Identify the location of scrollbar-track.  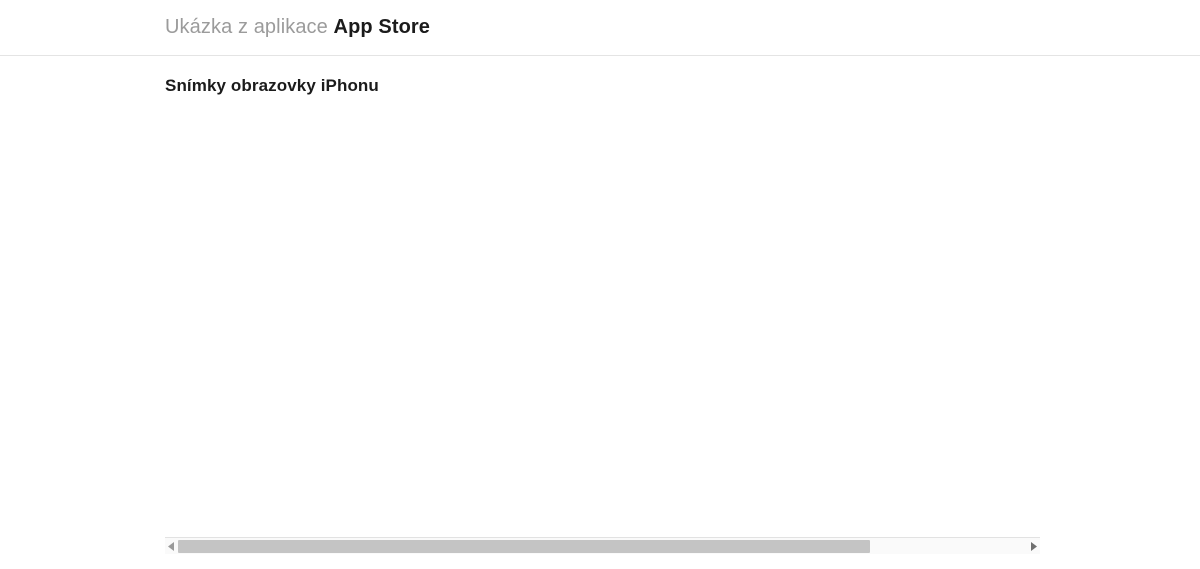
(602, 546).